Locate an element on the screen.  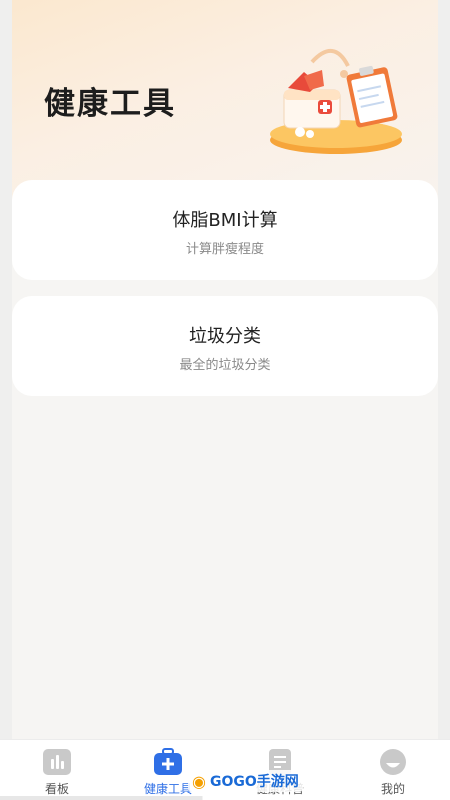
page-title: 健康工具 is located at coordinates (110, 104).